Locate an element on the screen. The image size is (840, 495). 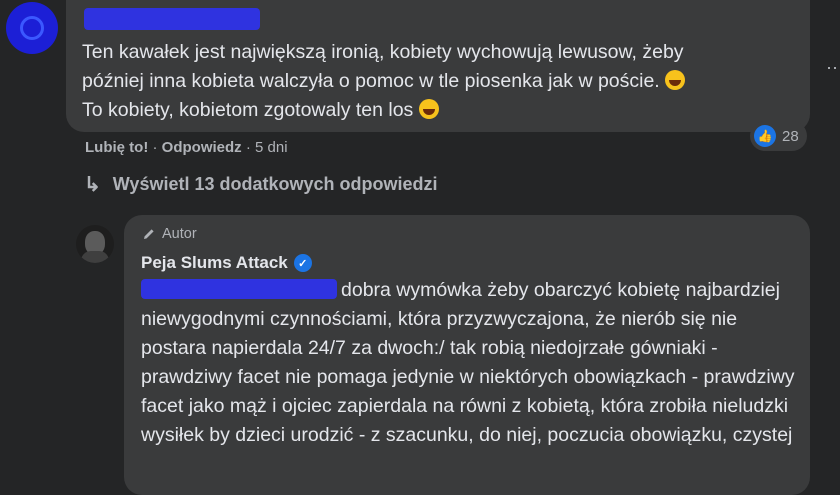
reply-author: Peja Slums Attack ✓ is located at coordinates (226, 263).